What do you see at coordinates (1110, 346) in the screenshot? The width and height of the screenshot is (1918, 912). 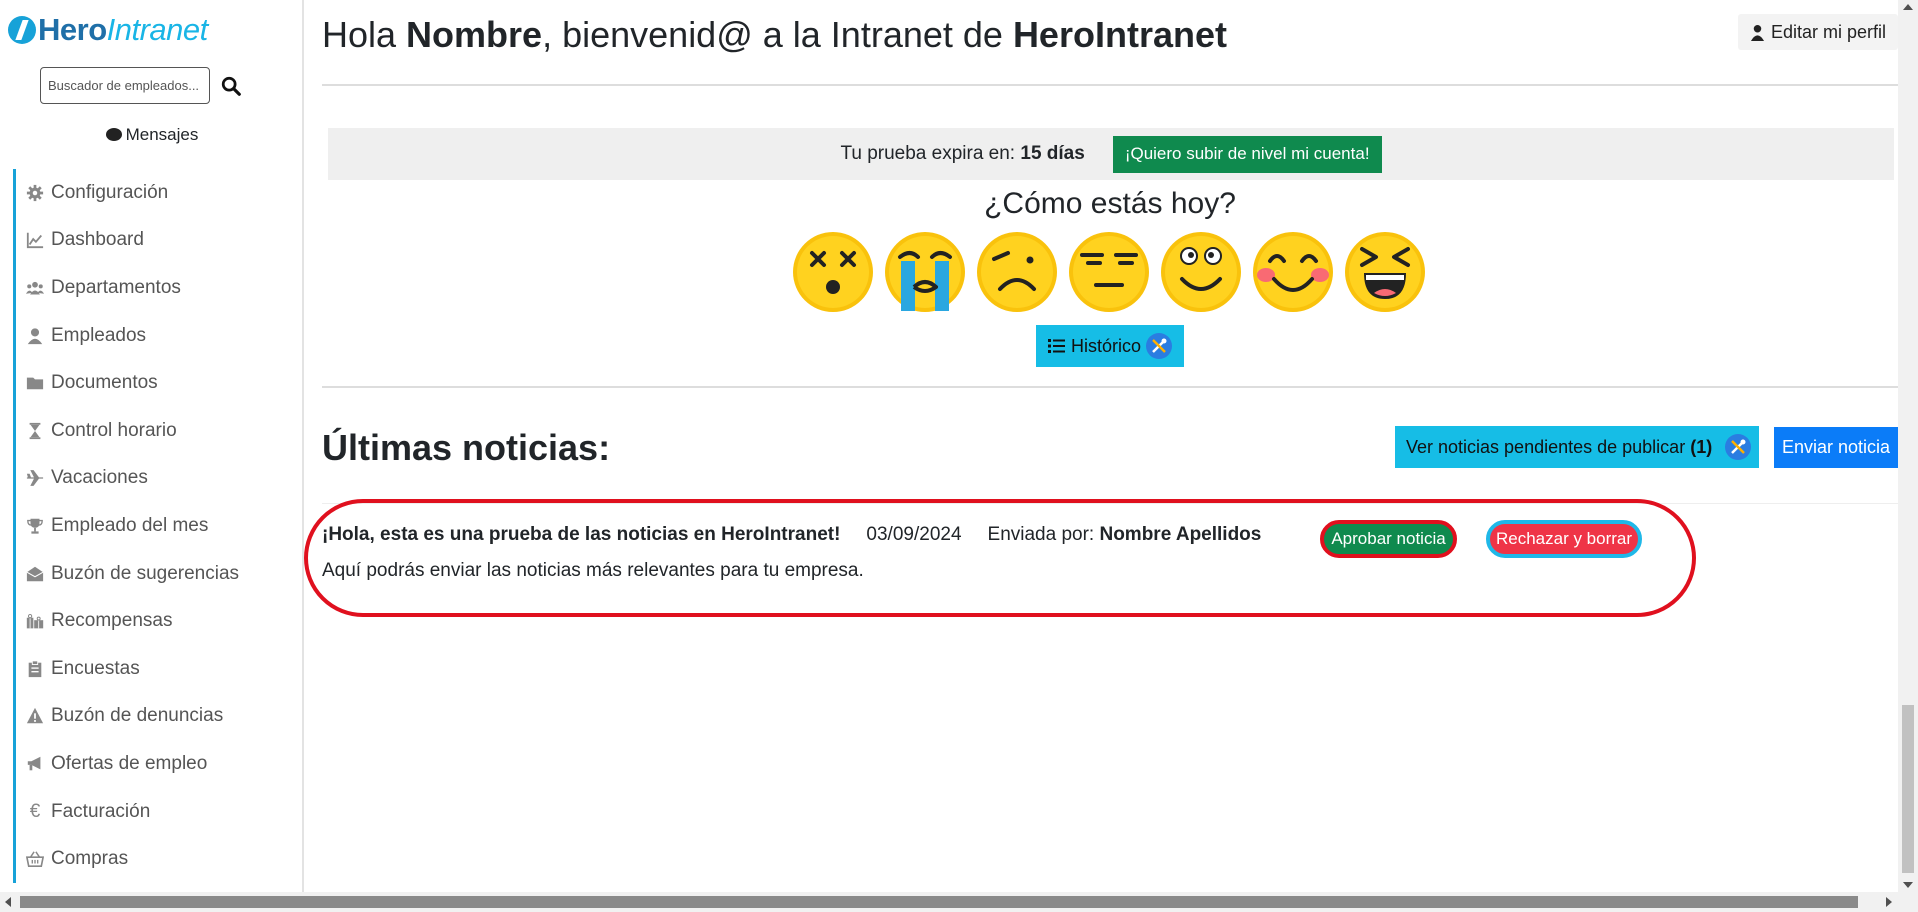 I see `mood-history-button: Histórico` at bounding box center [1110, 346].